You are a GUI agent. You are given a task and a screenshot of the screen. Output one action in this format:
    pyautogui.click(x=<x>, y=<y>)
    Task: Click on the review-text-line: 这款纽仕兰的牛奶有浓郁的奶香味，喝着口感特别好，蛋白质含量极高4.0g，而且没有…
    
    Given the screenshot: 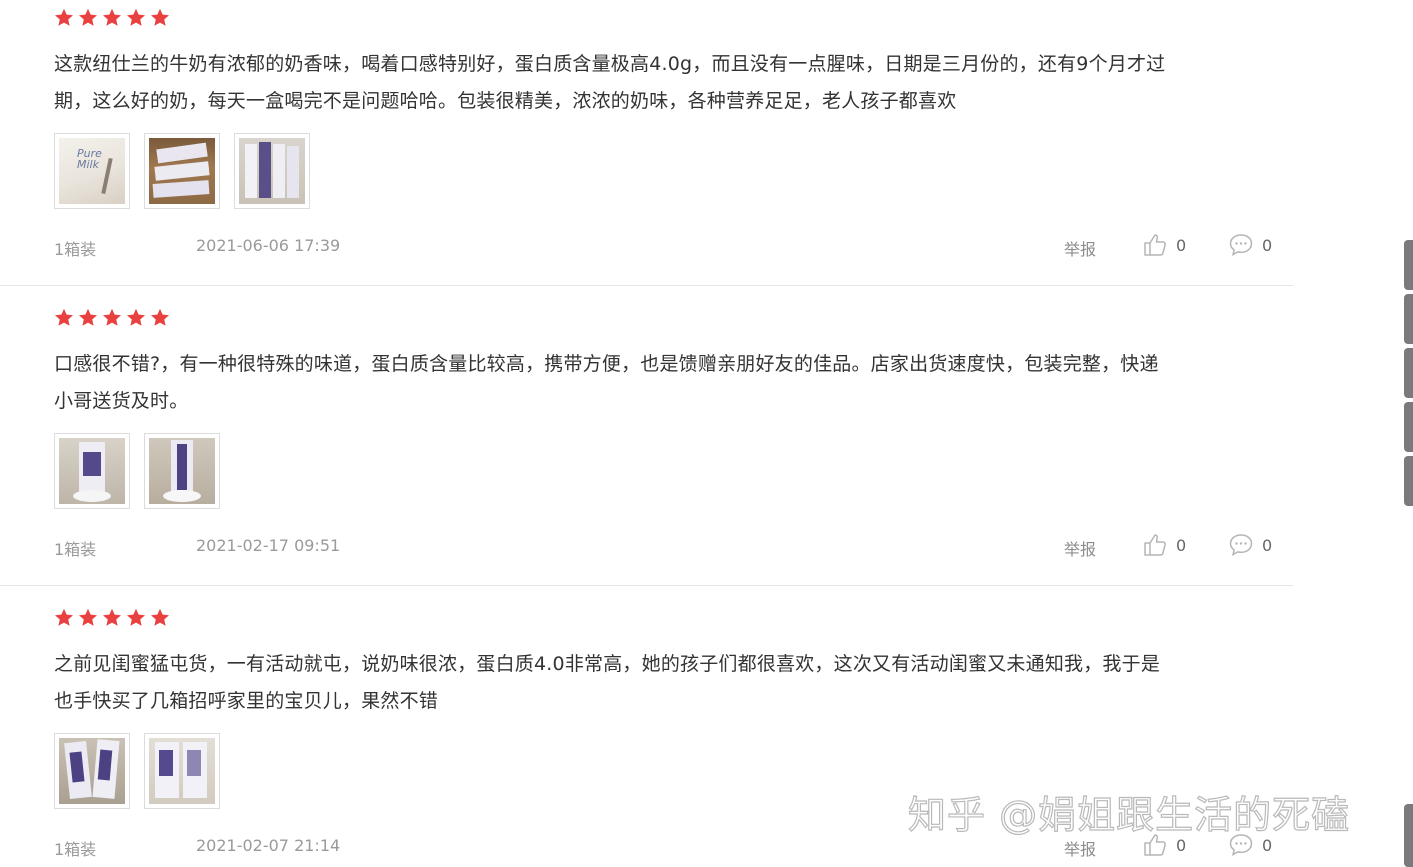 What is the action you would take?
    pyautogui.click(x=610, y=64)
    